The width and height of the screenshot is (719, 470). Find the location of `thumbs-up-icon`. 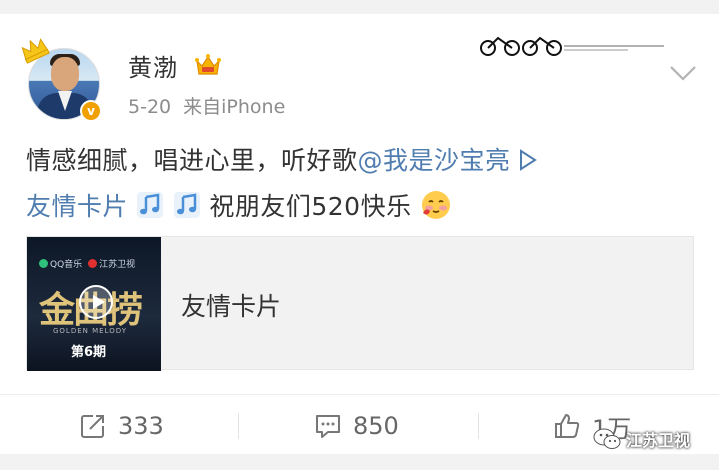

thumbs-up-icon is located at coordinates (567, 426).